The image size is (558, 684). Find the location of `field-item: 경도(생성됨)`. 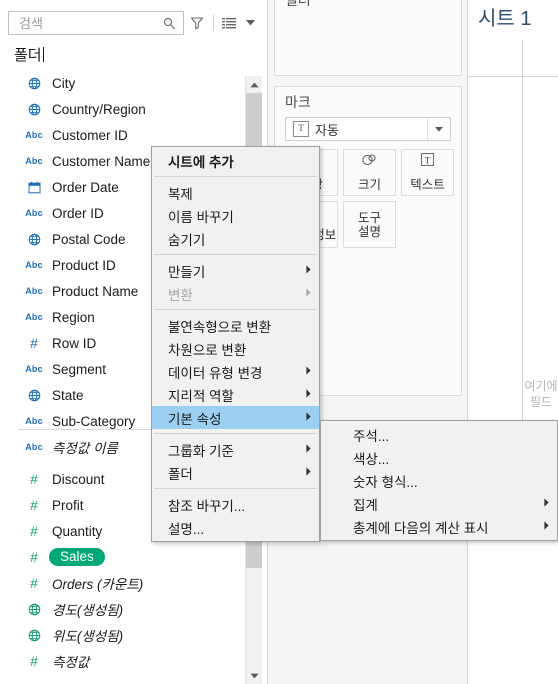

field-item: 경도(생성됨) is located at coordinates (122, 609).